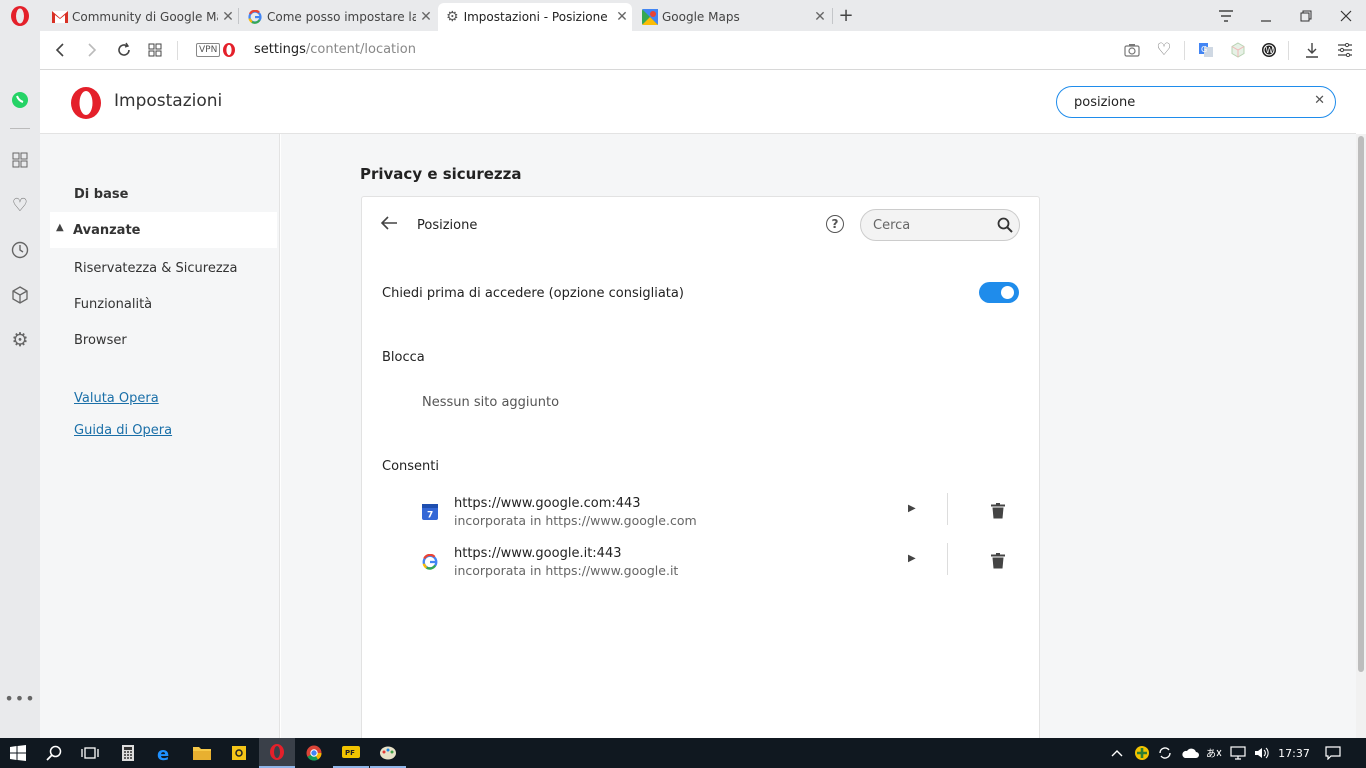 The image size is (1366, 768). I want to click on close-window-button, so click(1346, 15).